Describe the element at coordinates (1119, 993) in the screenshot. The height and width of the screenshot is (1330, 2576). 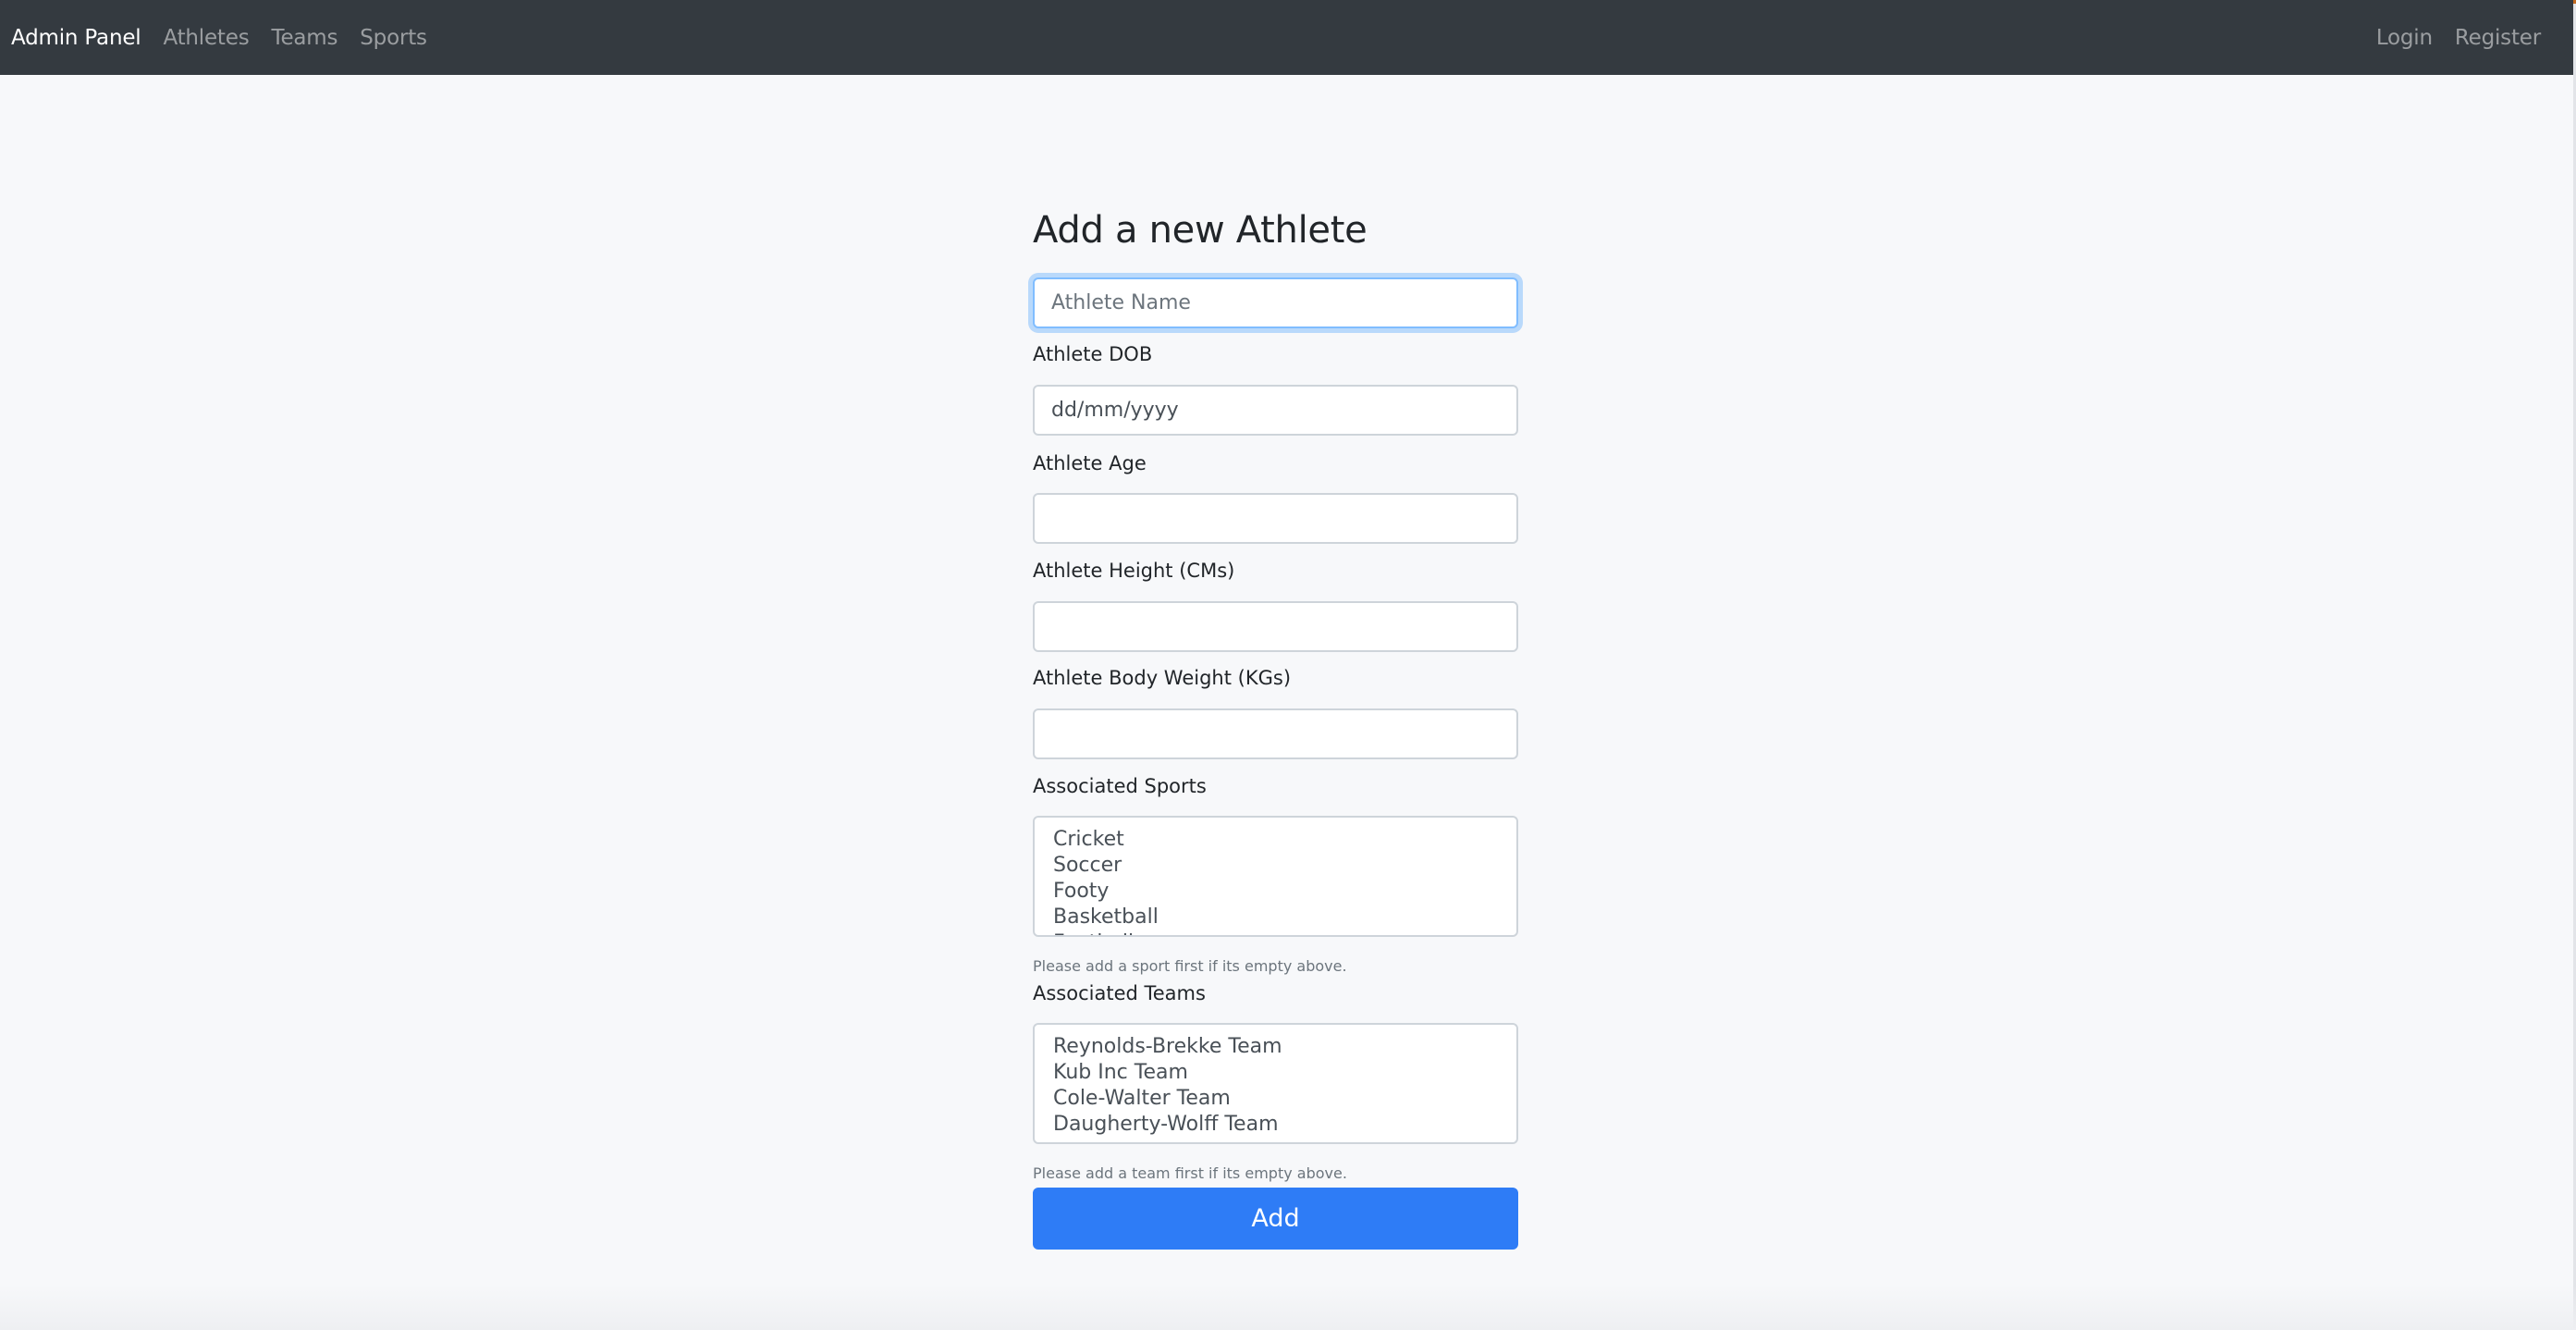
I see `teams-label: Associated Teams` at that location.